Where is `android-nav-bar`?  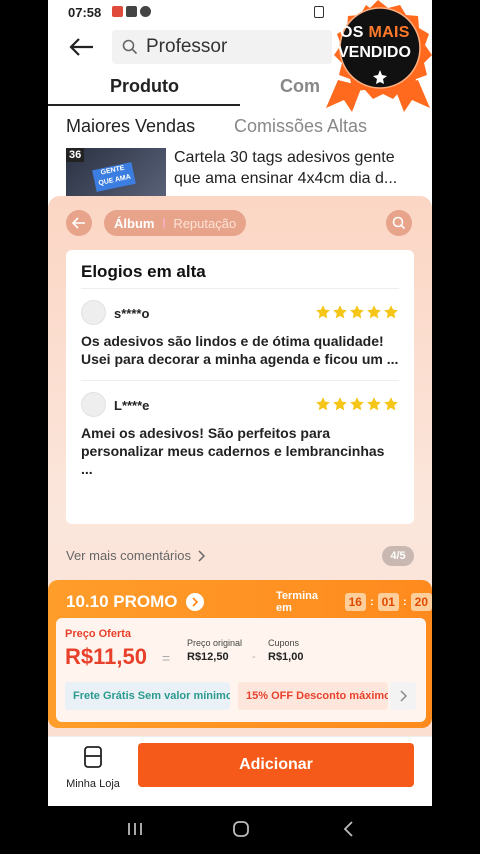
android-nav-bar is located at coordinates (240, 830).